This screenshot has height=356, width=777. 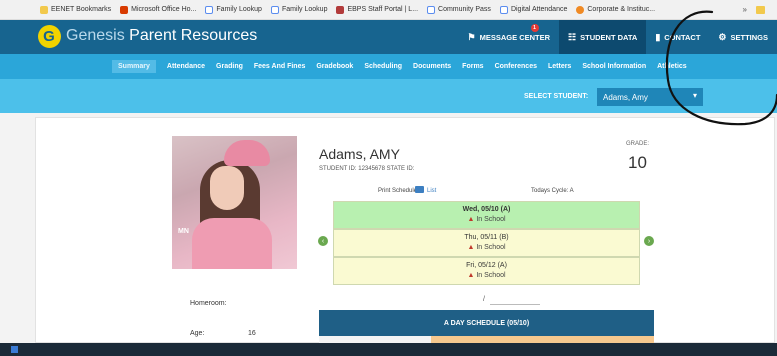 What do you see at coordinates (233, 9) in the screenshot?
I see `bookmark-family-lookup-1: Family Lookup` at bounding box center [233, 9].